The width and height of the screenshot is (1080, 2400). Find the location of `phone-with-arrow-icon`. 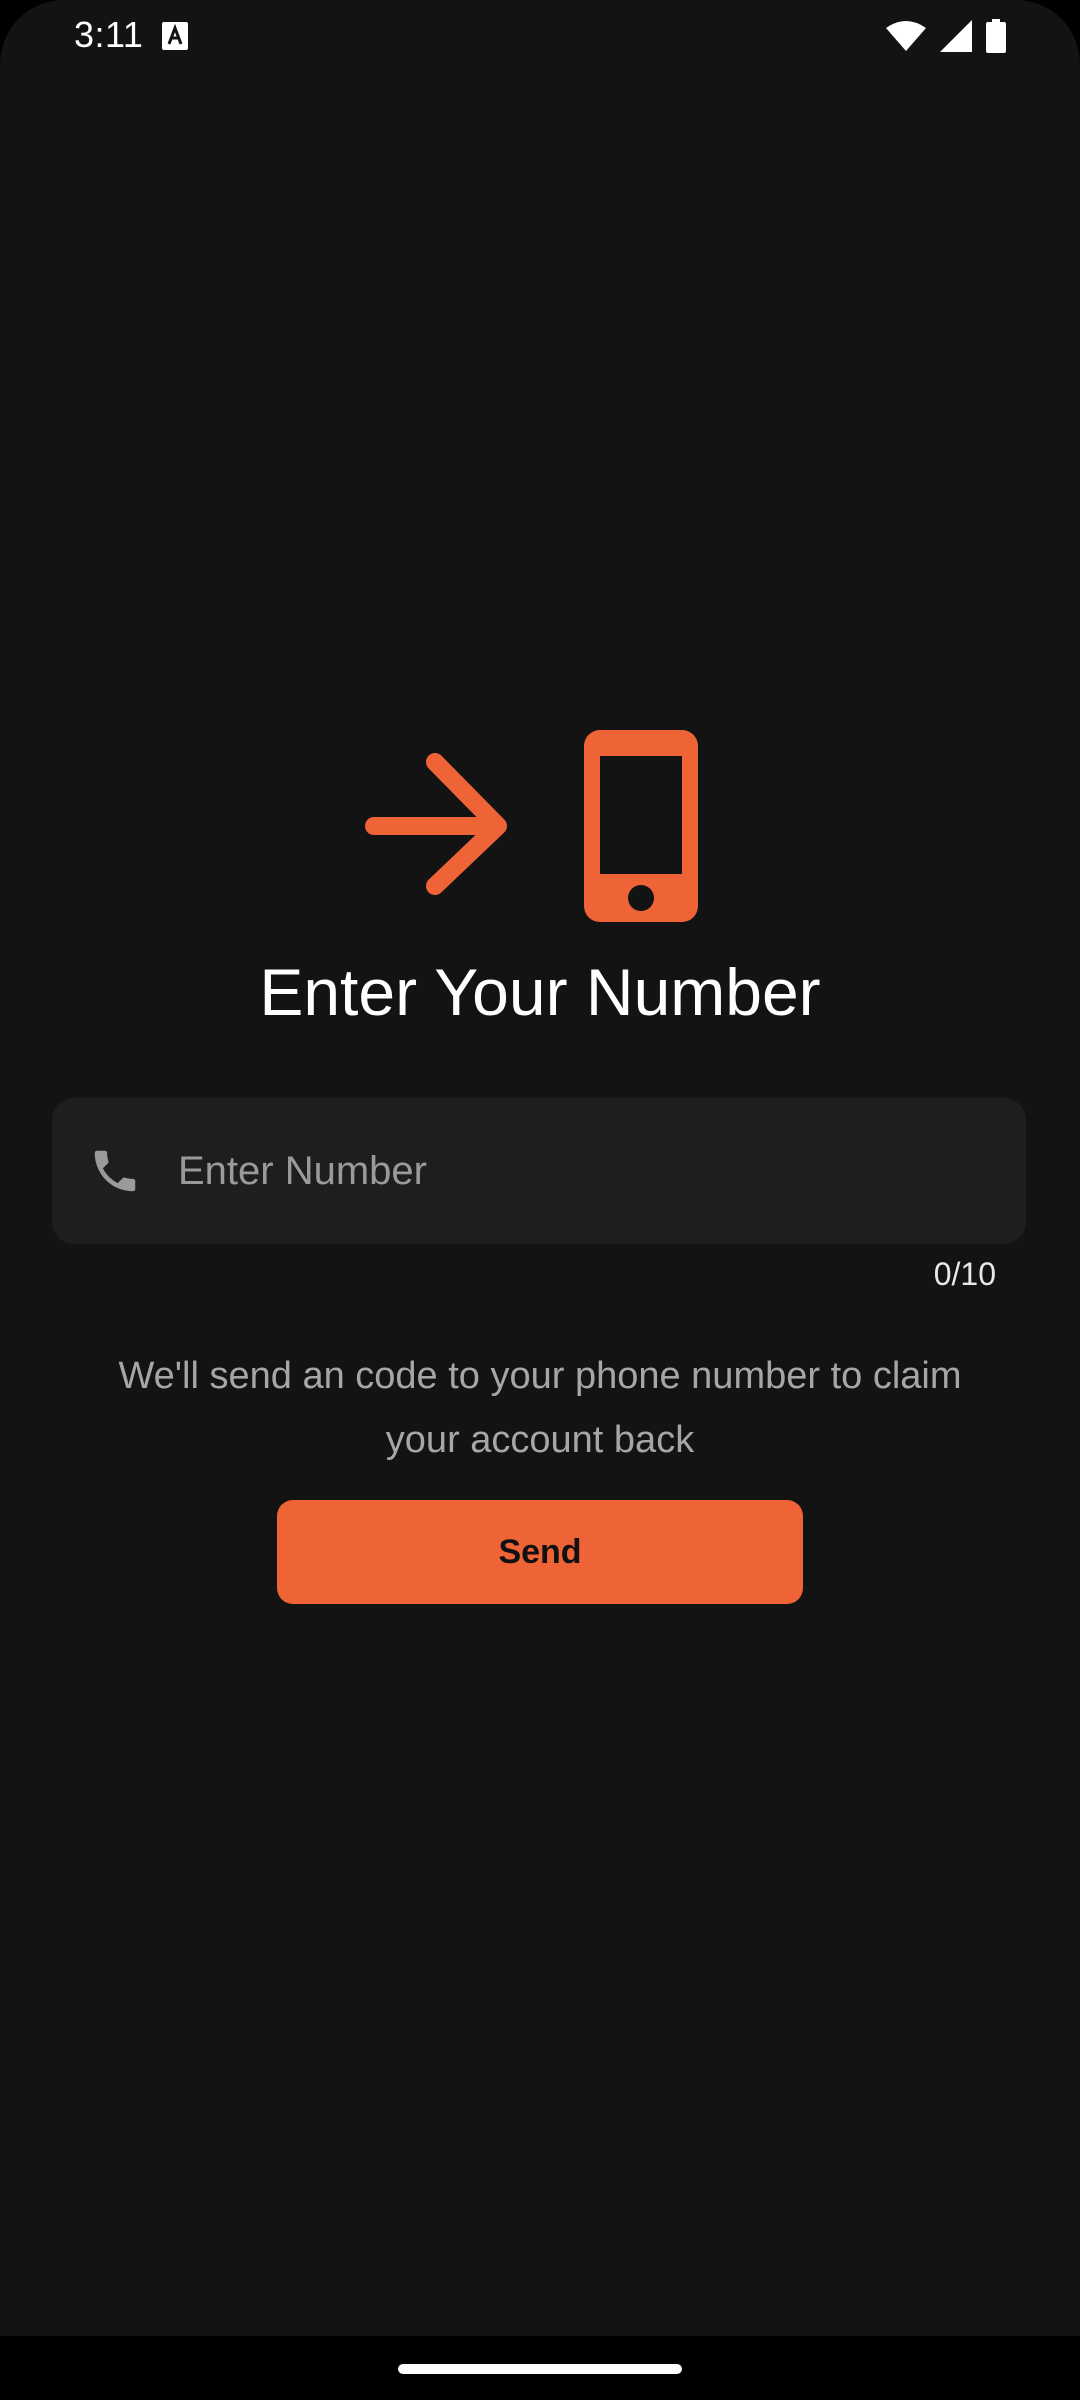

phone-with-arrow-icon is located at coordinates (531, 826).